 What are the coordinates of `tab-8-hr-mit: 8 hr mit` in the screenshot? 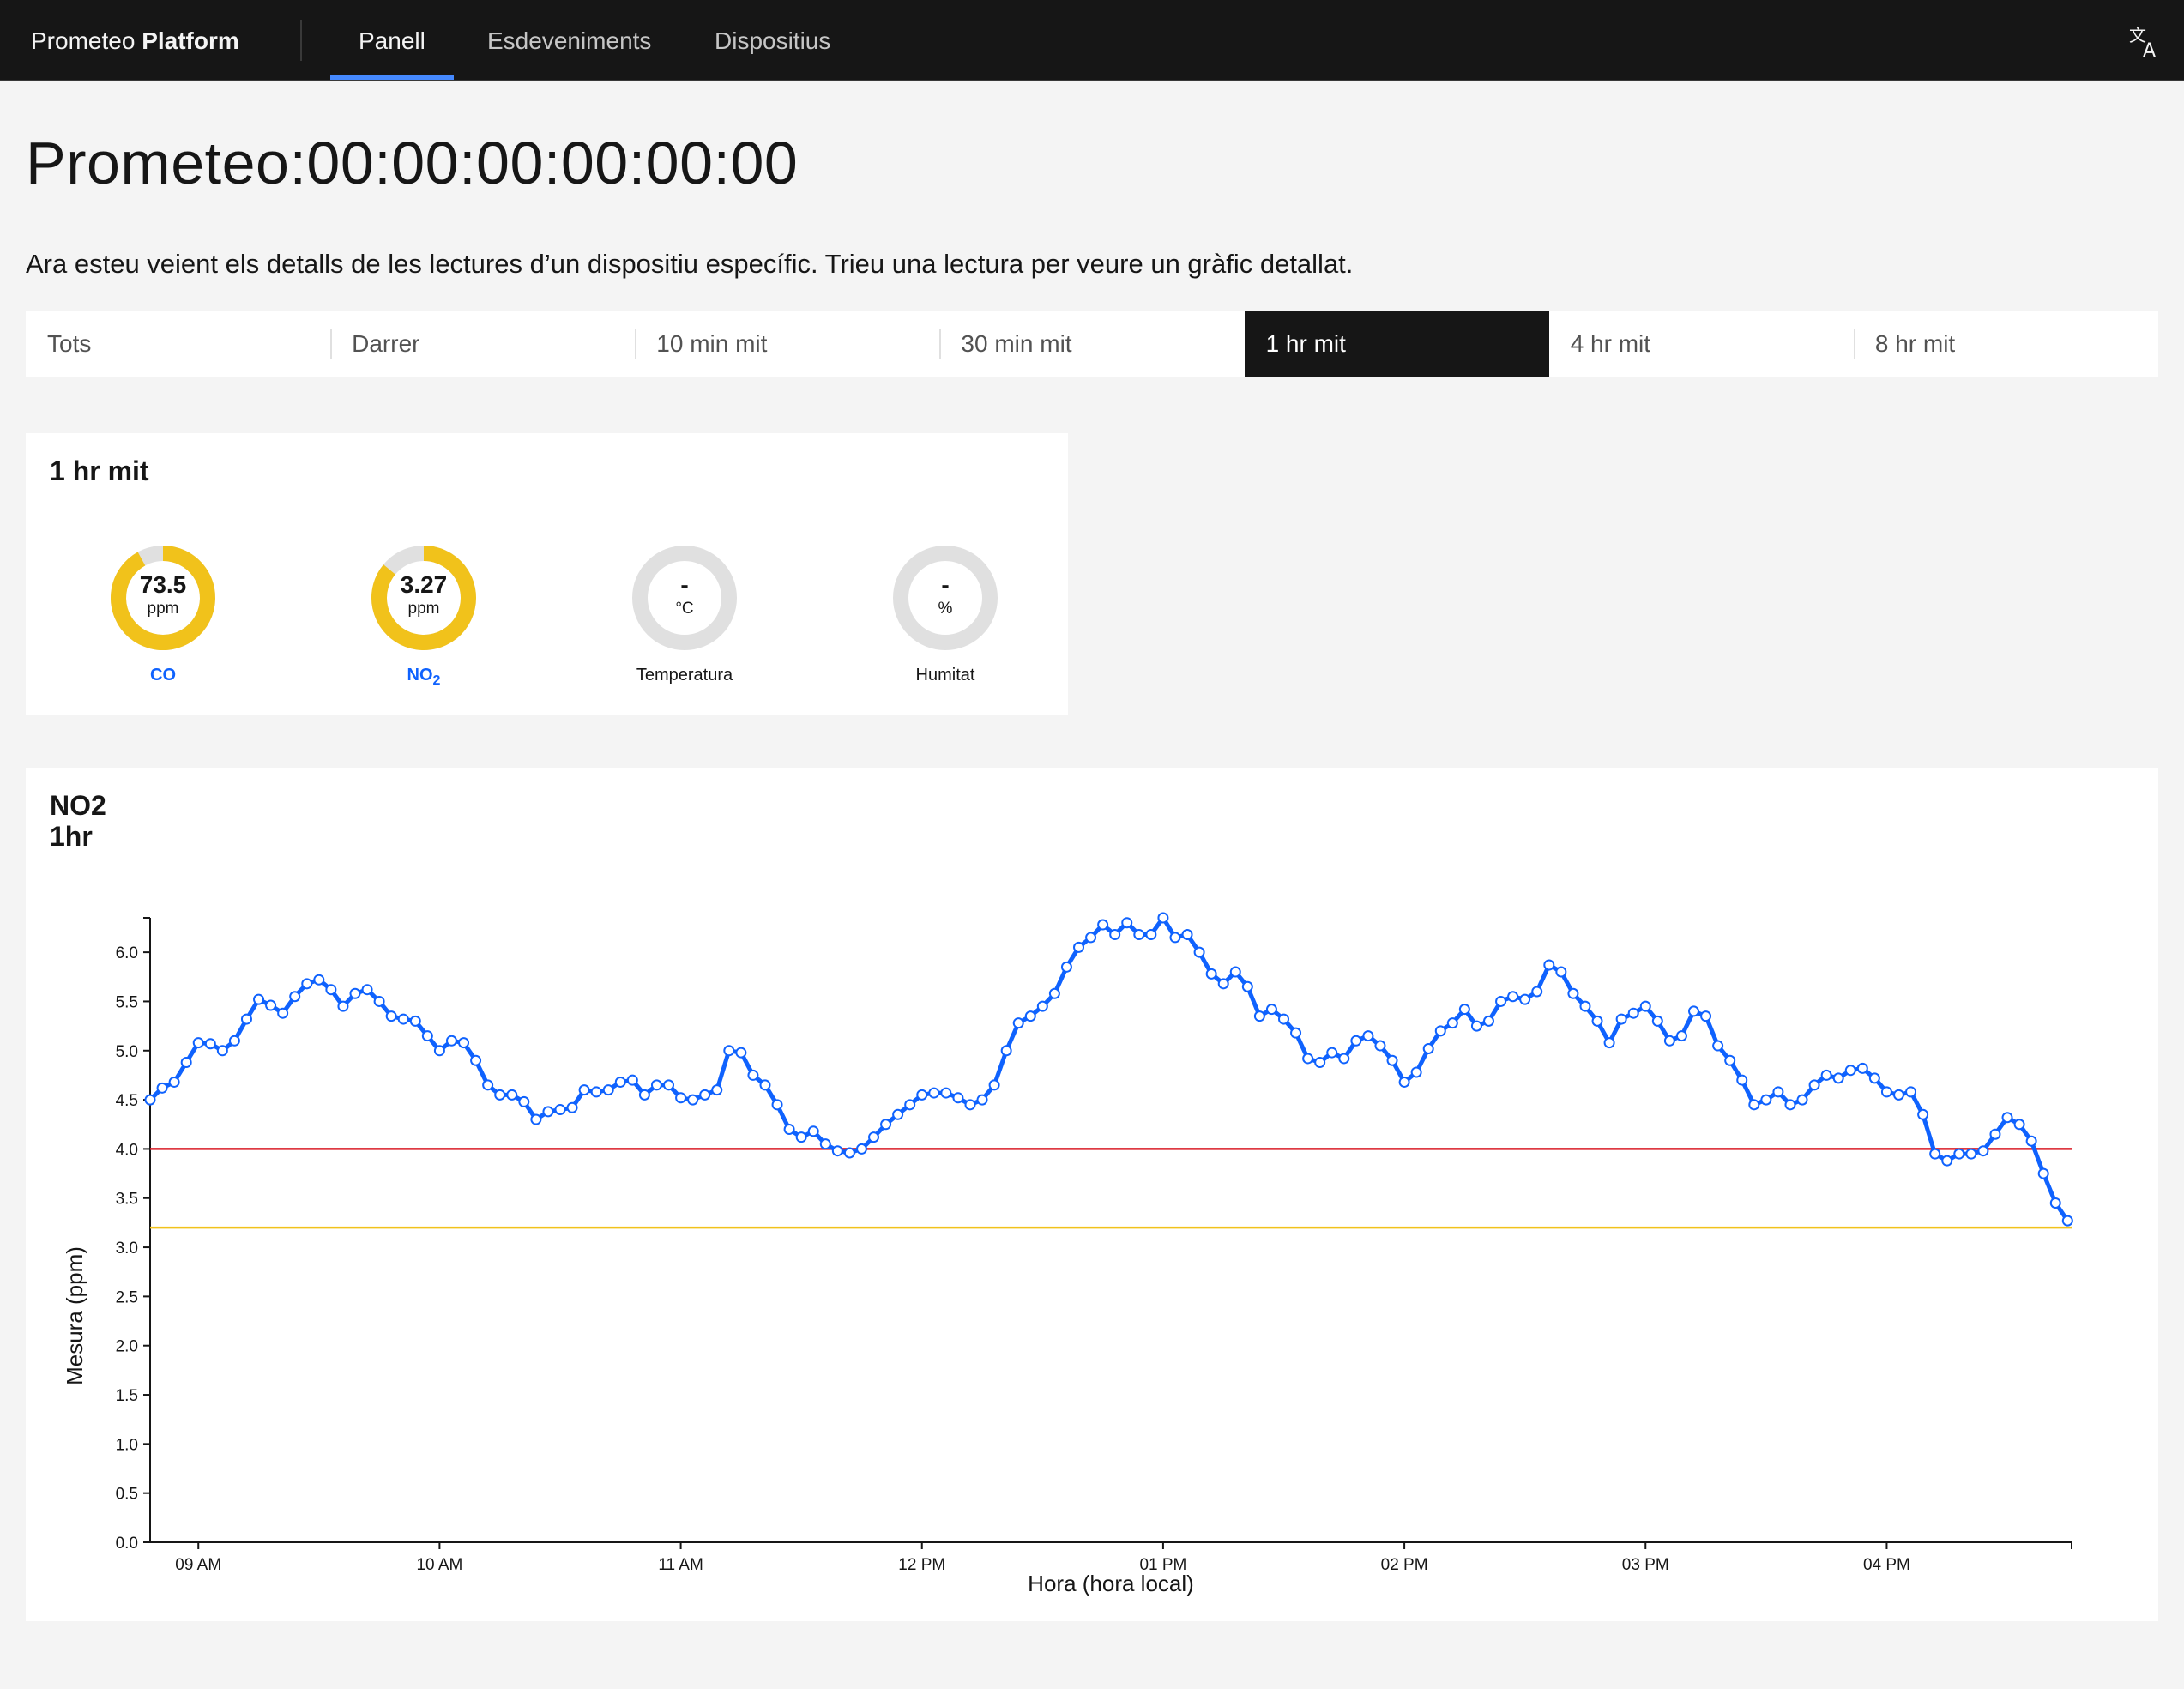 It's located at (2006, 344).